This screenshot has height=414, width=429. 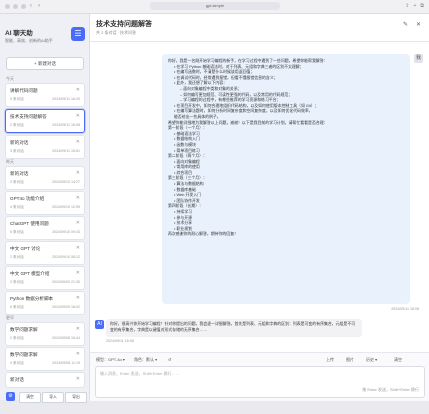 I want to click on chat-item-title: 中文 GPT 讨论, so click(x=25, y=248).